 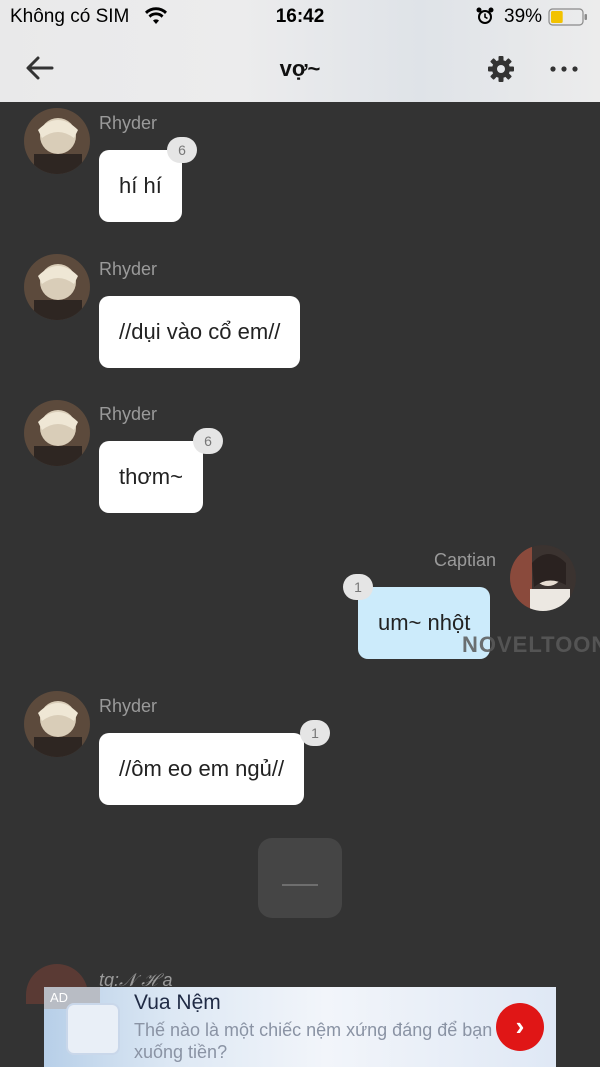 I want to click on top-bar: Không có SIM 16:42 39% vợ~, so click(x=300, y=51).